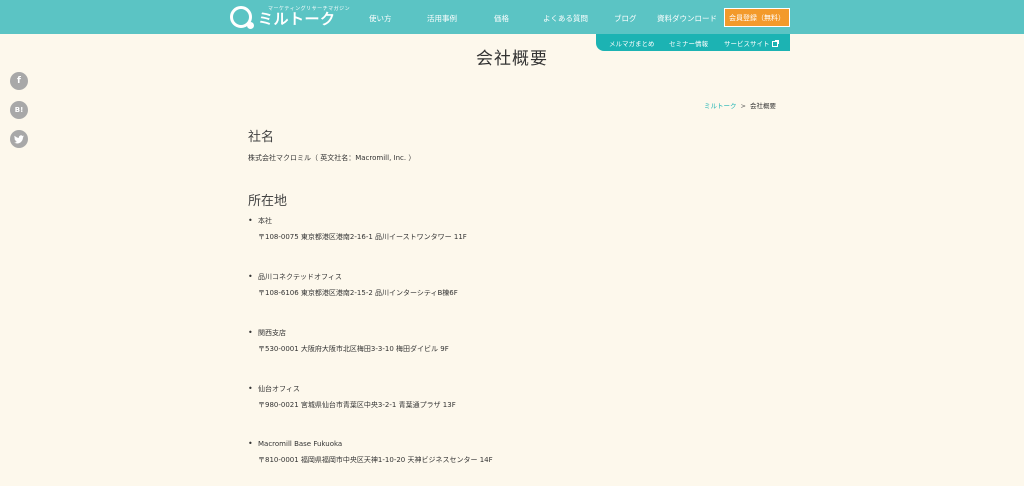 The height and width of the screenshot is (486, 1024). I want to click on nav-item-download: 資料ダウンロード, so click(687, 18).